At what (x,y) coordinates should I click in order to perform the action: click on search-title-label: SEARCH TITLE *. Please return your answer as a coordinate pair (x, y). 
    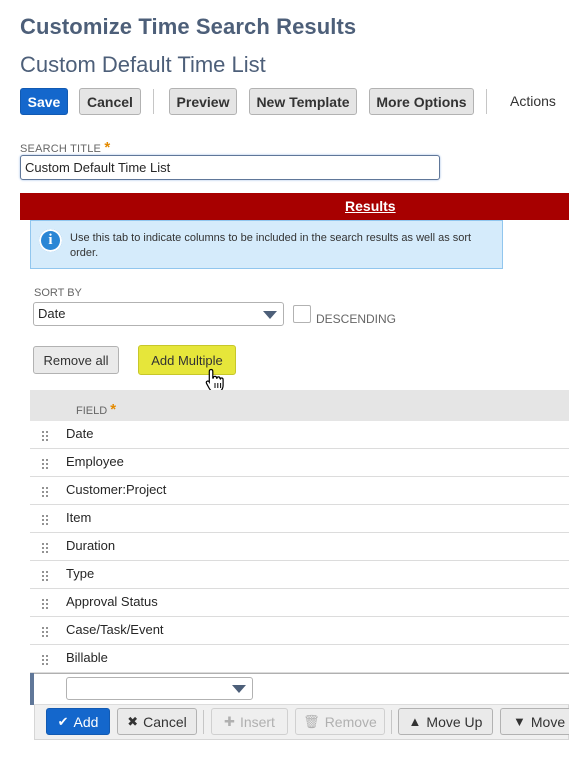
    Looking at the image, I should click on (65, 147).